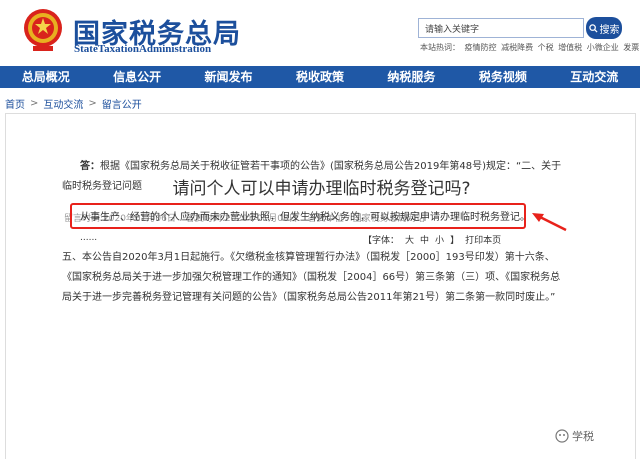 Image resolution: width=640 pixels, height=459 pixels. I want to click on hotword-link: 个税, so click(546, 47).